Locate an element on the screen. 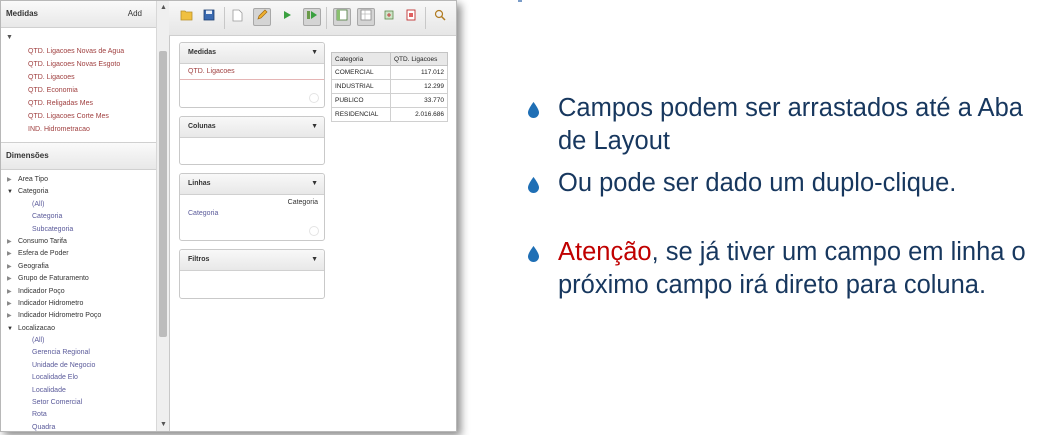  measure-item: QTD. Ligacoes is located at coordinates (78, 77).